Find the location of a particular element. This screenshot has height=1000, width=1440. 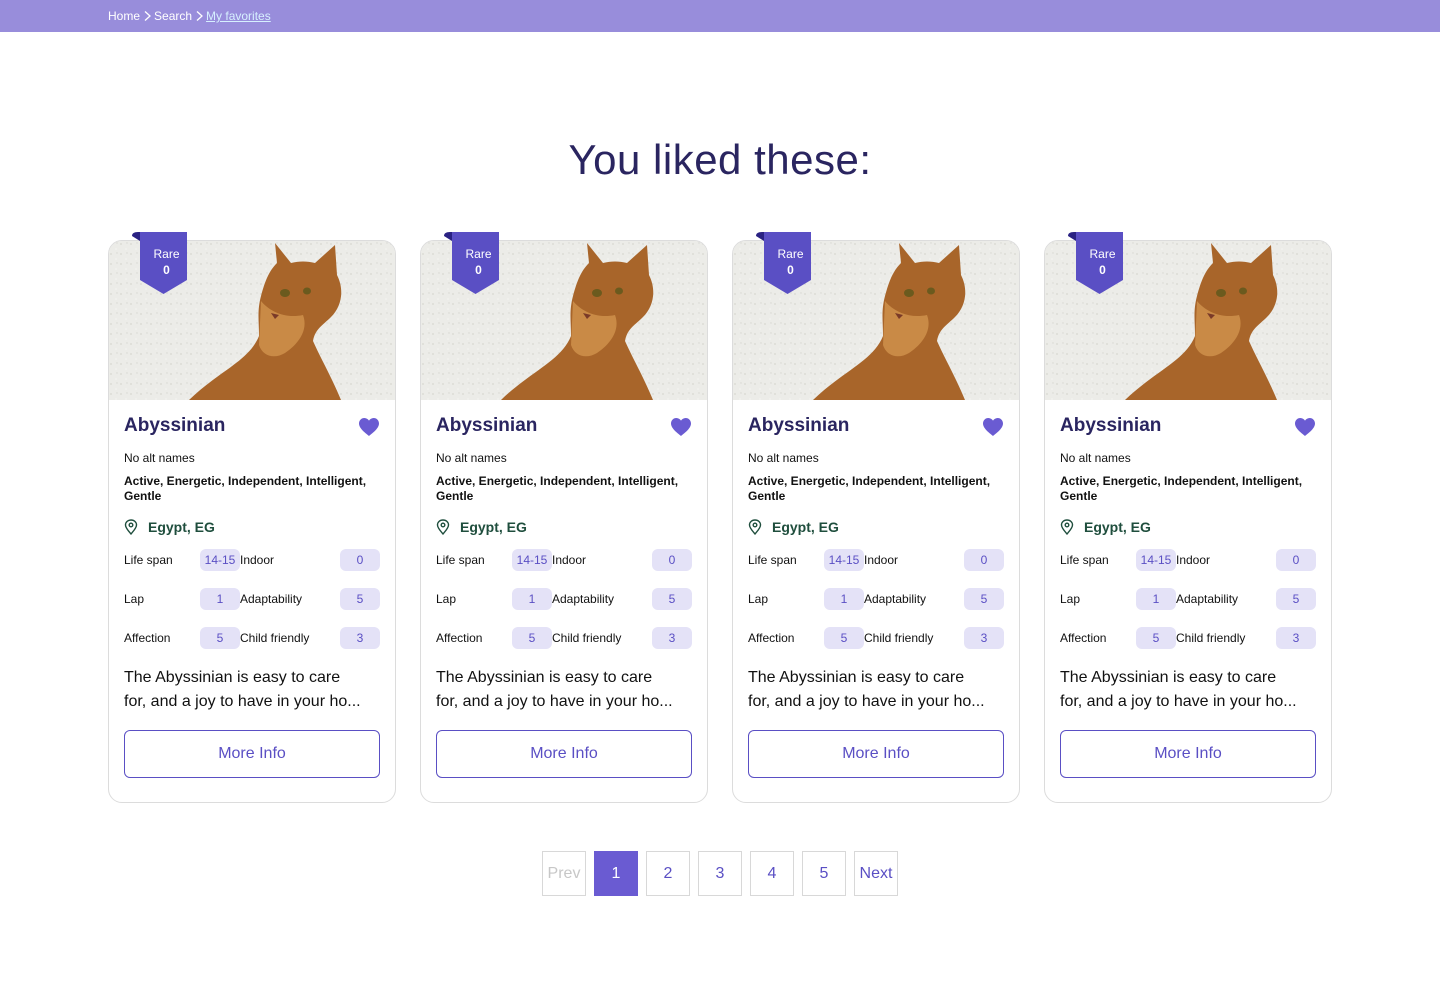

breadcrumb-my-favorites: My favorites is located at coordinates (238, 16).